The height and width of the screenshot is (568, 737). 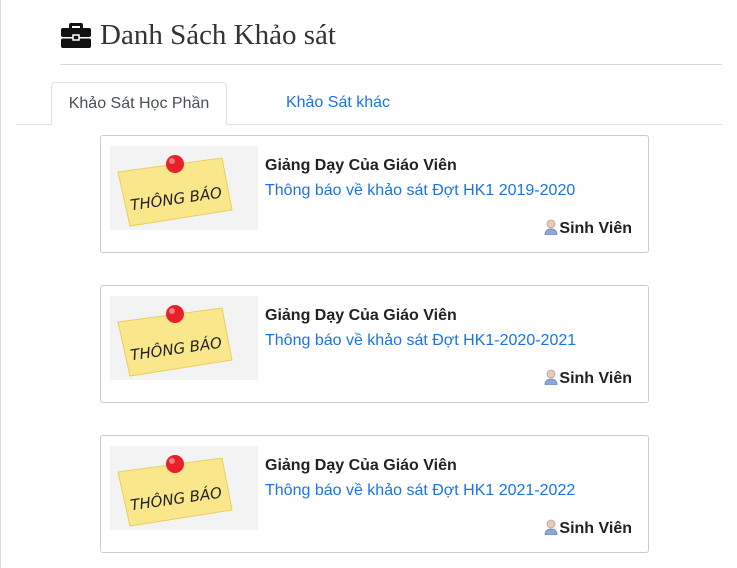 I want to click on page-header: Danh Sách Khảo sát, so click(x=391, y=41).